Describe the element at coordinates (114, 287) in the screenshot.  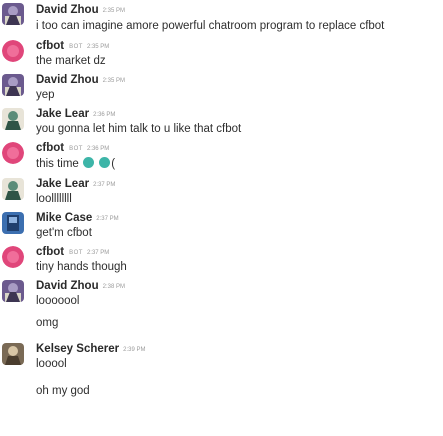
I see `timestamp: 2:38 PM` at that location.